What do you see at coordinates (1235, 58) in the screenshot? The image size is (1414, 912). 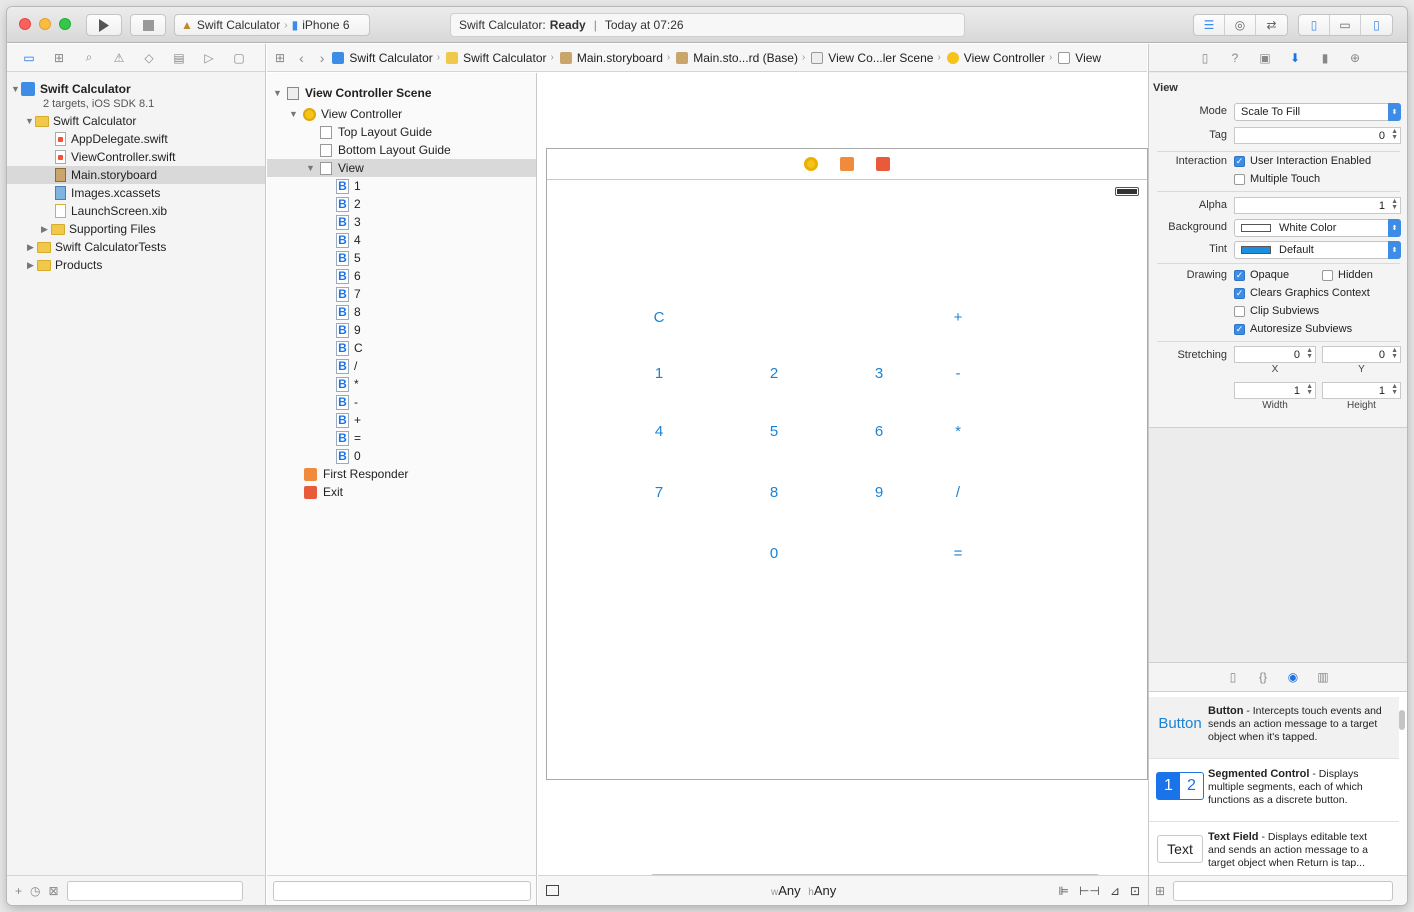 I see `quick-help-icon: ?` at bounding box center [1235, 58].